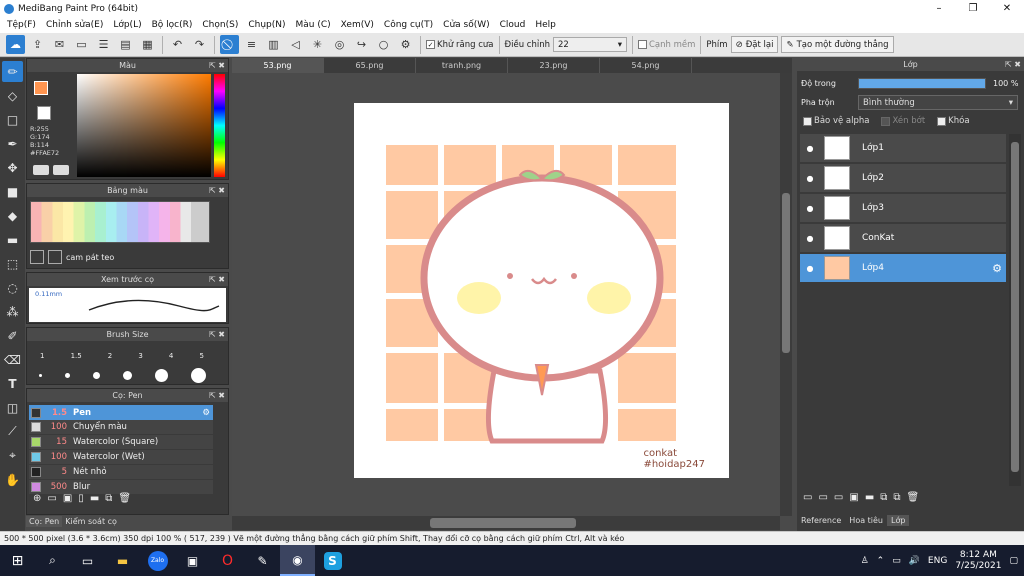 The image size is (1024, 576). Describe the element at coordinates (74, 25) in the screenshot. I see `menu-edit: Chỉnh sửa(E)` at that location.